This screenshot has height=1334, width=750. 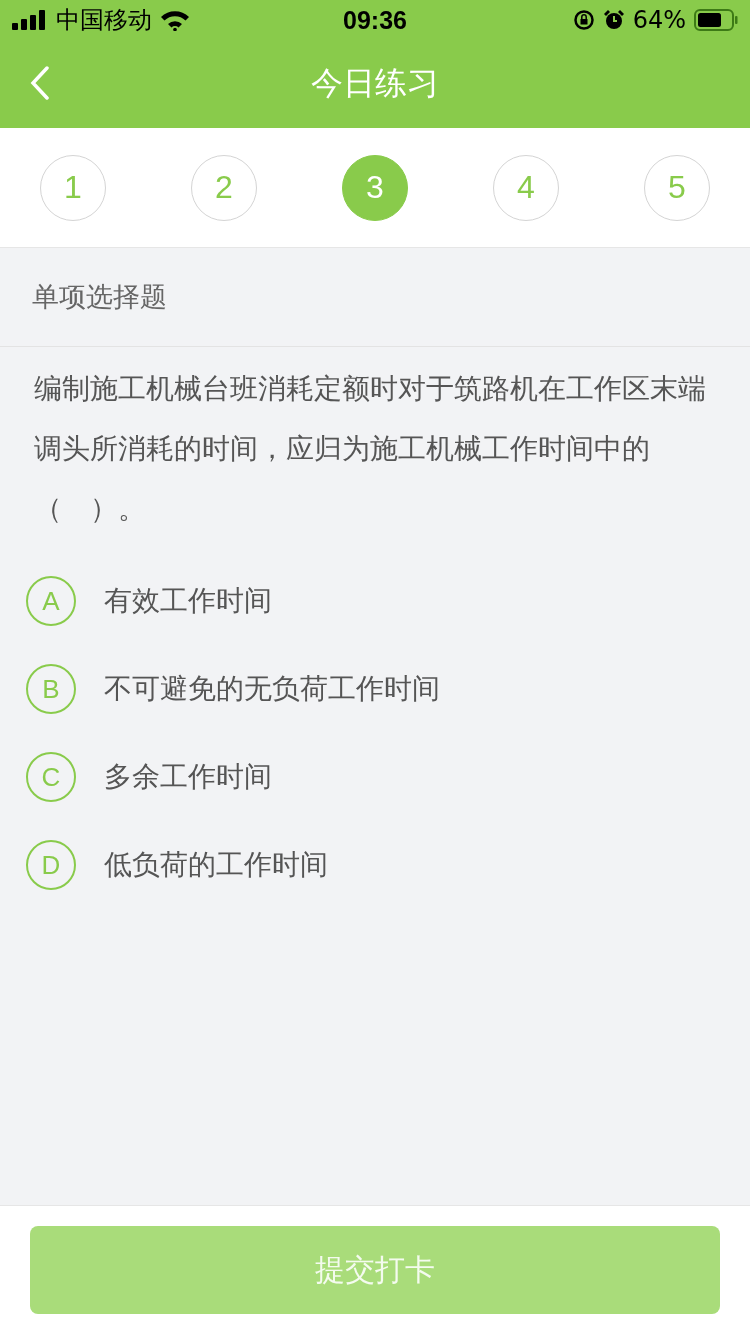 I want to click on question-type: 单项选择题, so click(x=99, y=297).